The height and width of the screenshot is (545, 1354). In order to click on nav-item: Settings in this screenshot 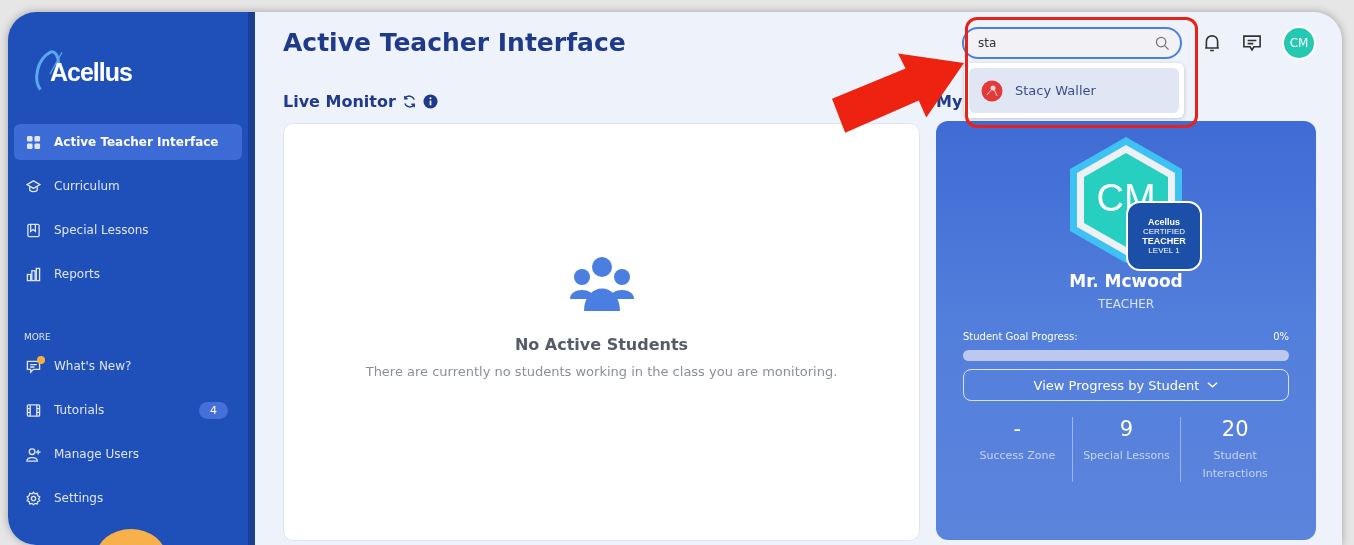, I will do `click(128, 498)`.